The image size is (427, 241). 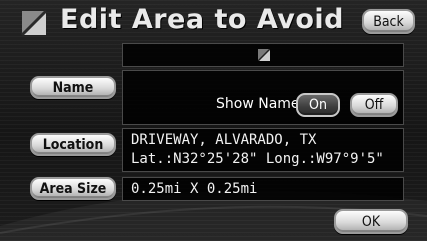 What do you see at coordinates (257, 159) in the screenshot?
I see `location-coords: Lat.:N32°25'28" Long.:W97°9'5"` at bounding box center [257, 159].